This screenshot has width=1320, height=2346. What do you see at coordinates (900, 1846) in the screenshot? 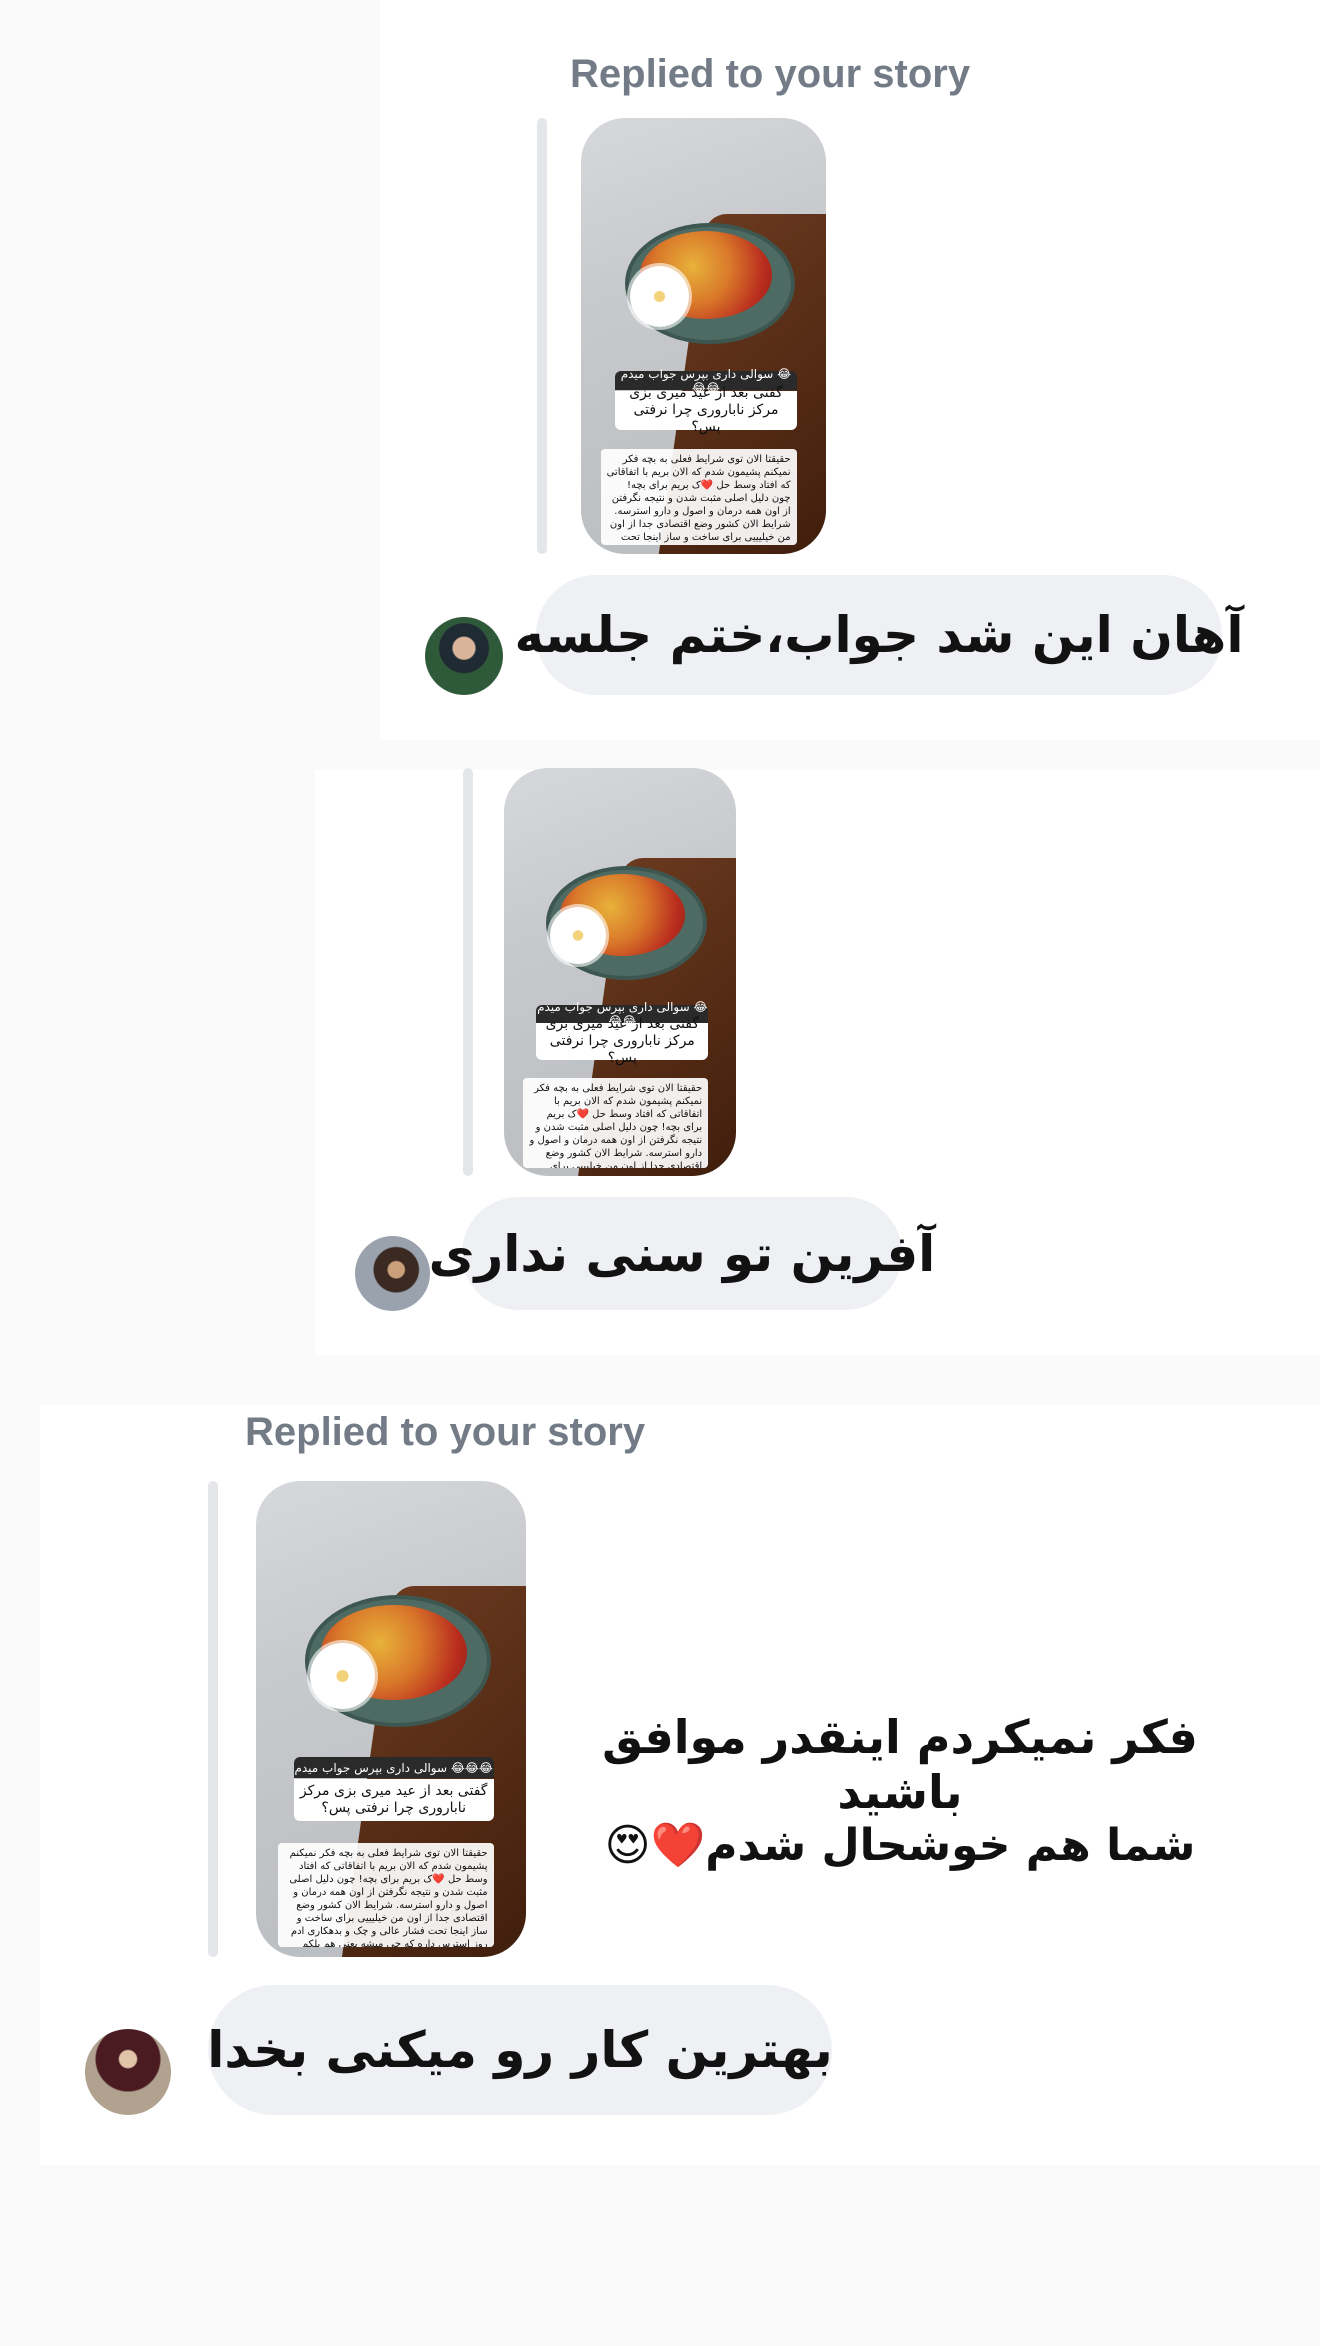
I see `caption-line-2: شما هم خوشحال شدم❤️😍` at bounding box center [900, 1846].